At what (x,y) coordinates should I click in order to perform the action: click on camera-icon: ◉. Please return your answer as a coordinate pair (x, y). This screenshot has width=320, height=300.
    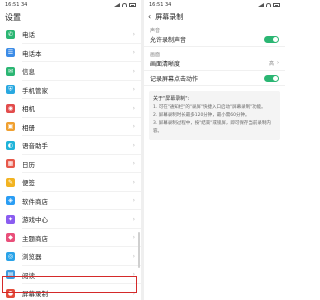
    Looking at the image, I should click on (10, 108).